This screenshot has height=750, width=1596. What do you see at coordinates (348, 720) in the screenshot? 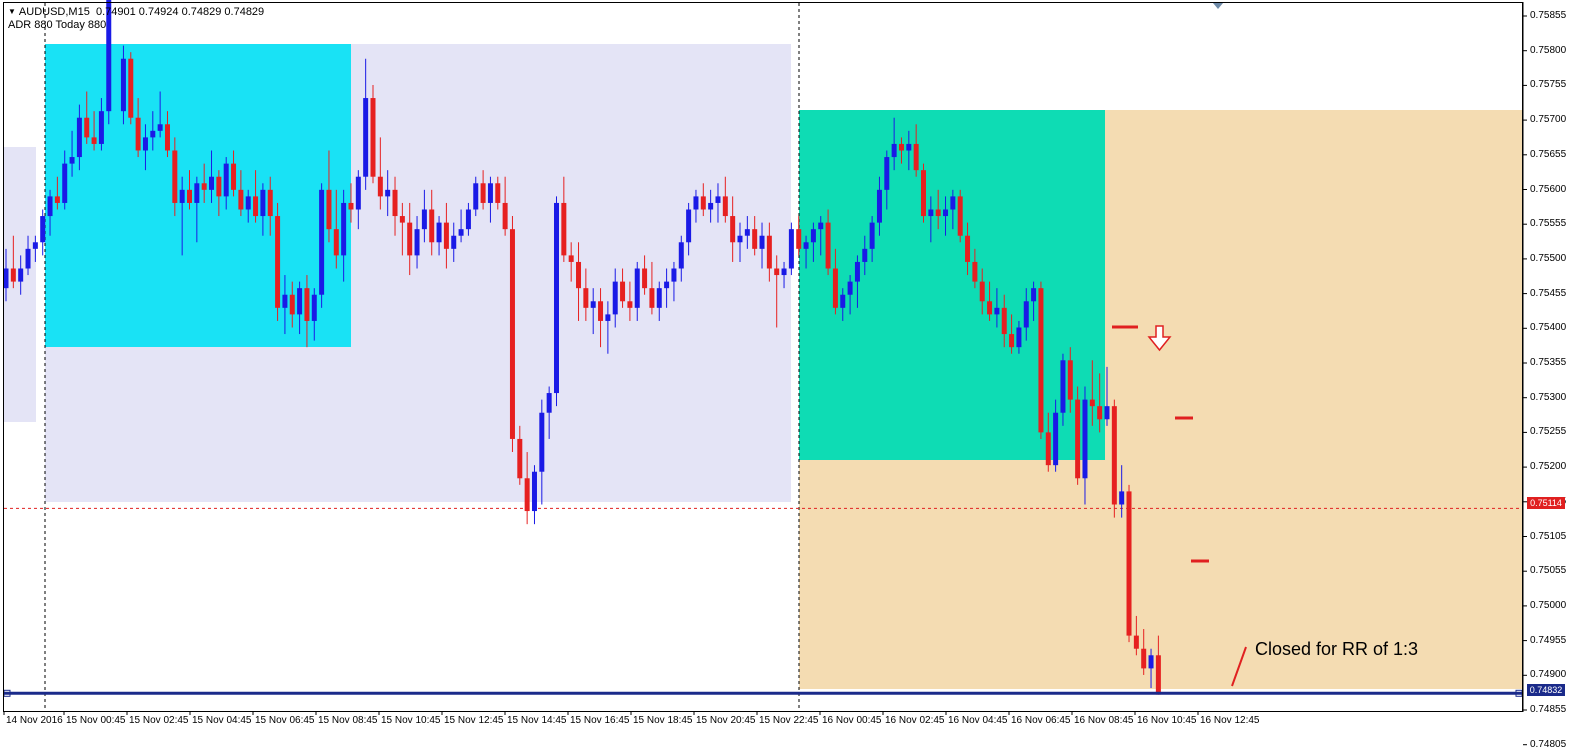
I see `time-tick-label: 15 Nov 08:45` at bounding box center [348, 720].